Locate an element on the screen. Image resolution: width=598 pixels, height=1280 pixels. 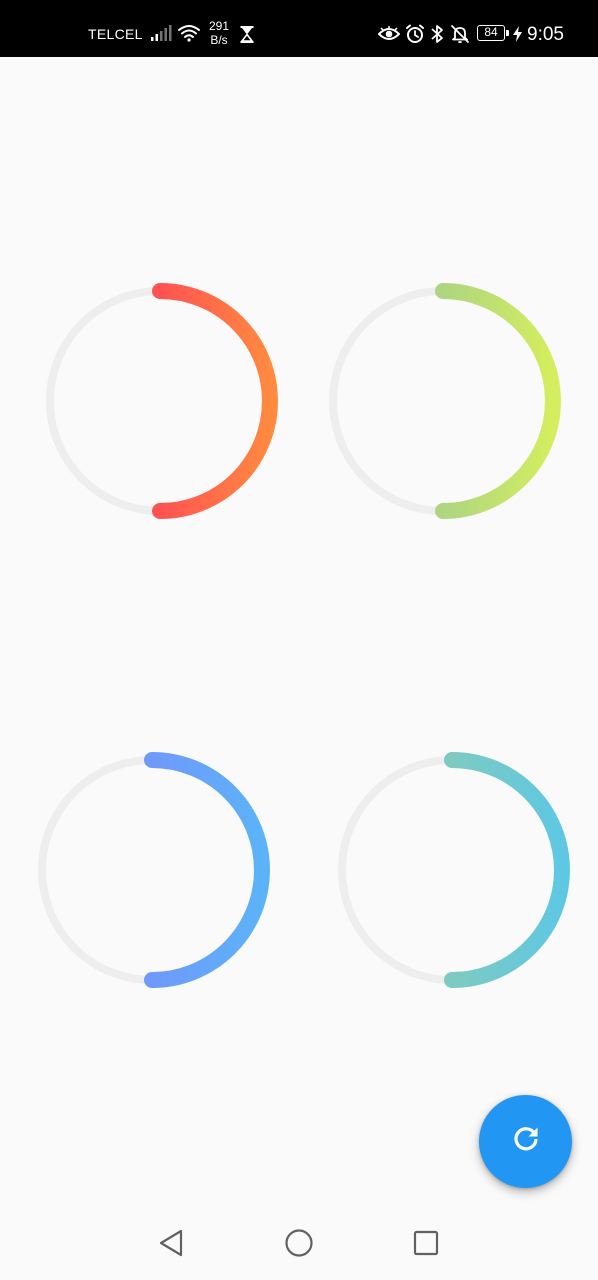
alarm-icon is located at coordinates (415, 36).